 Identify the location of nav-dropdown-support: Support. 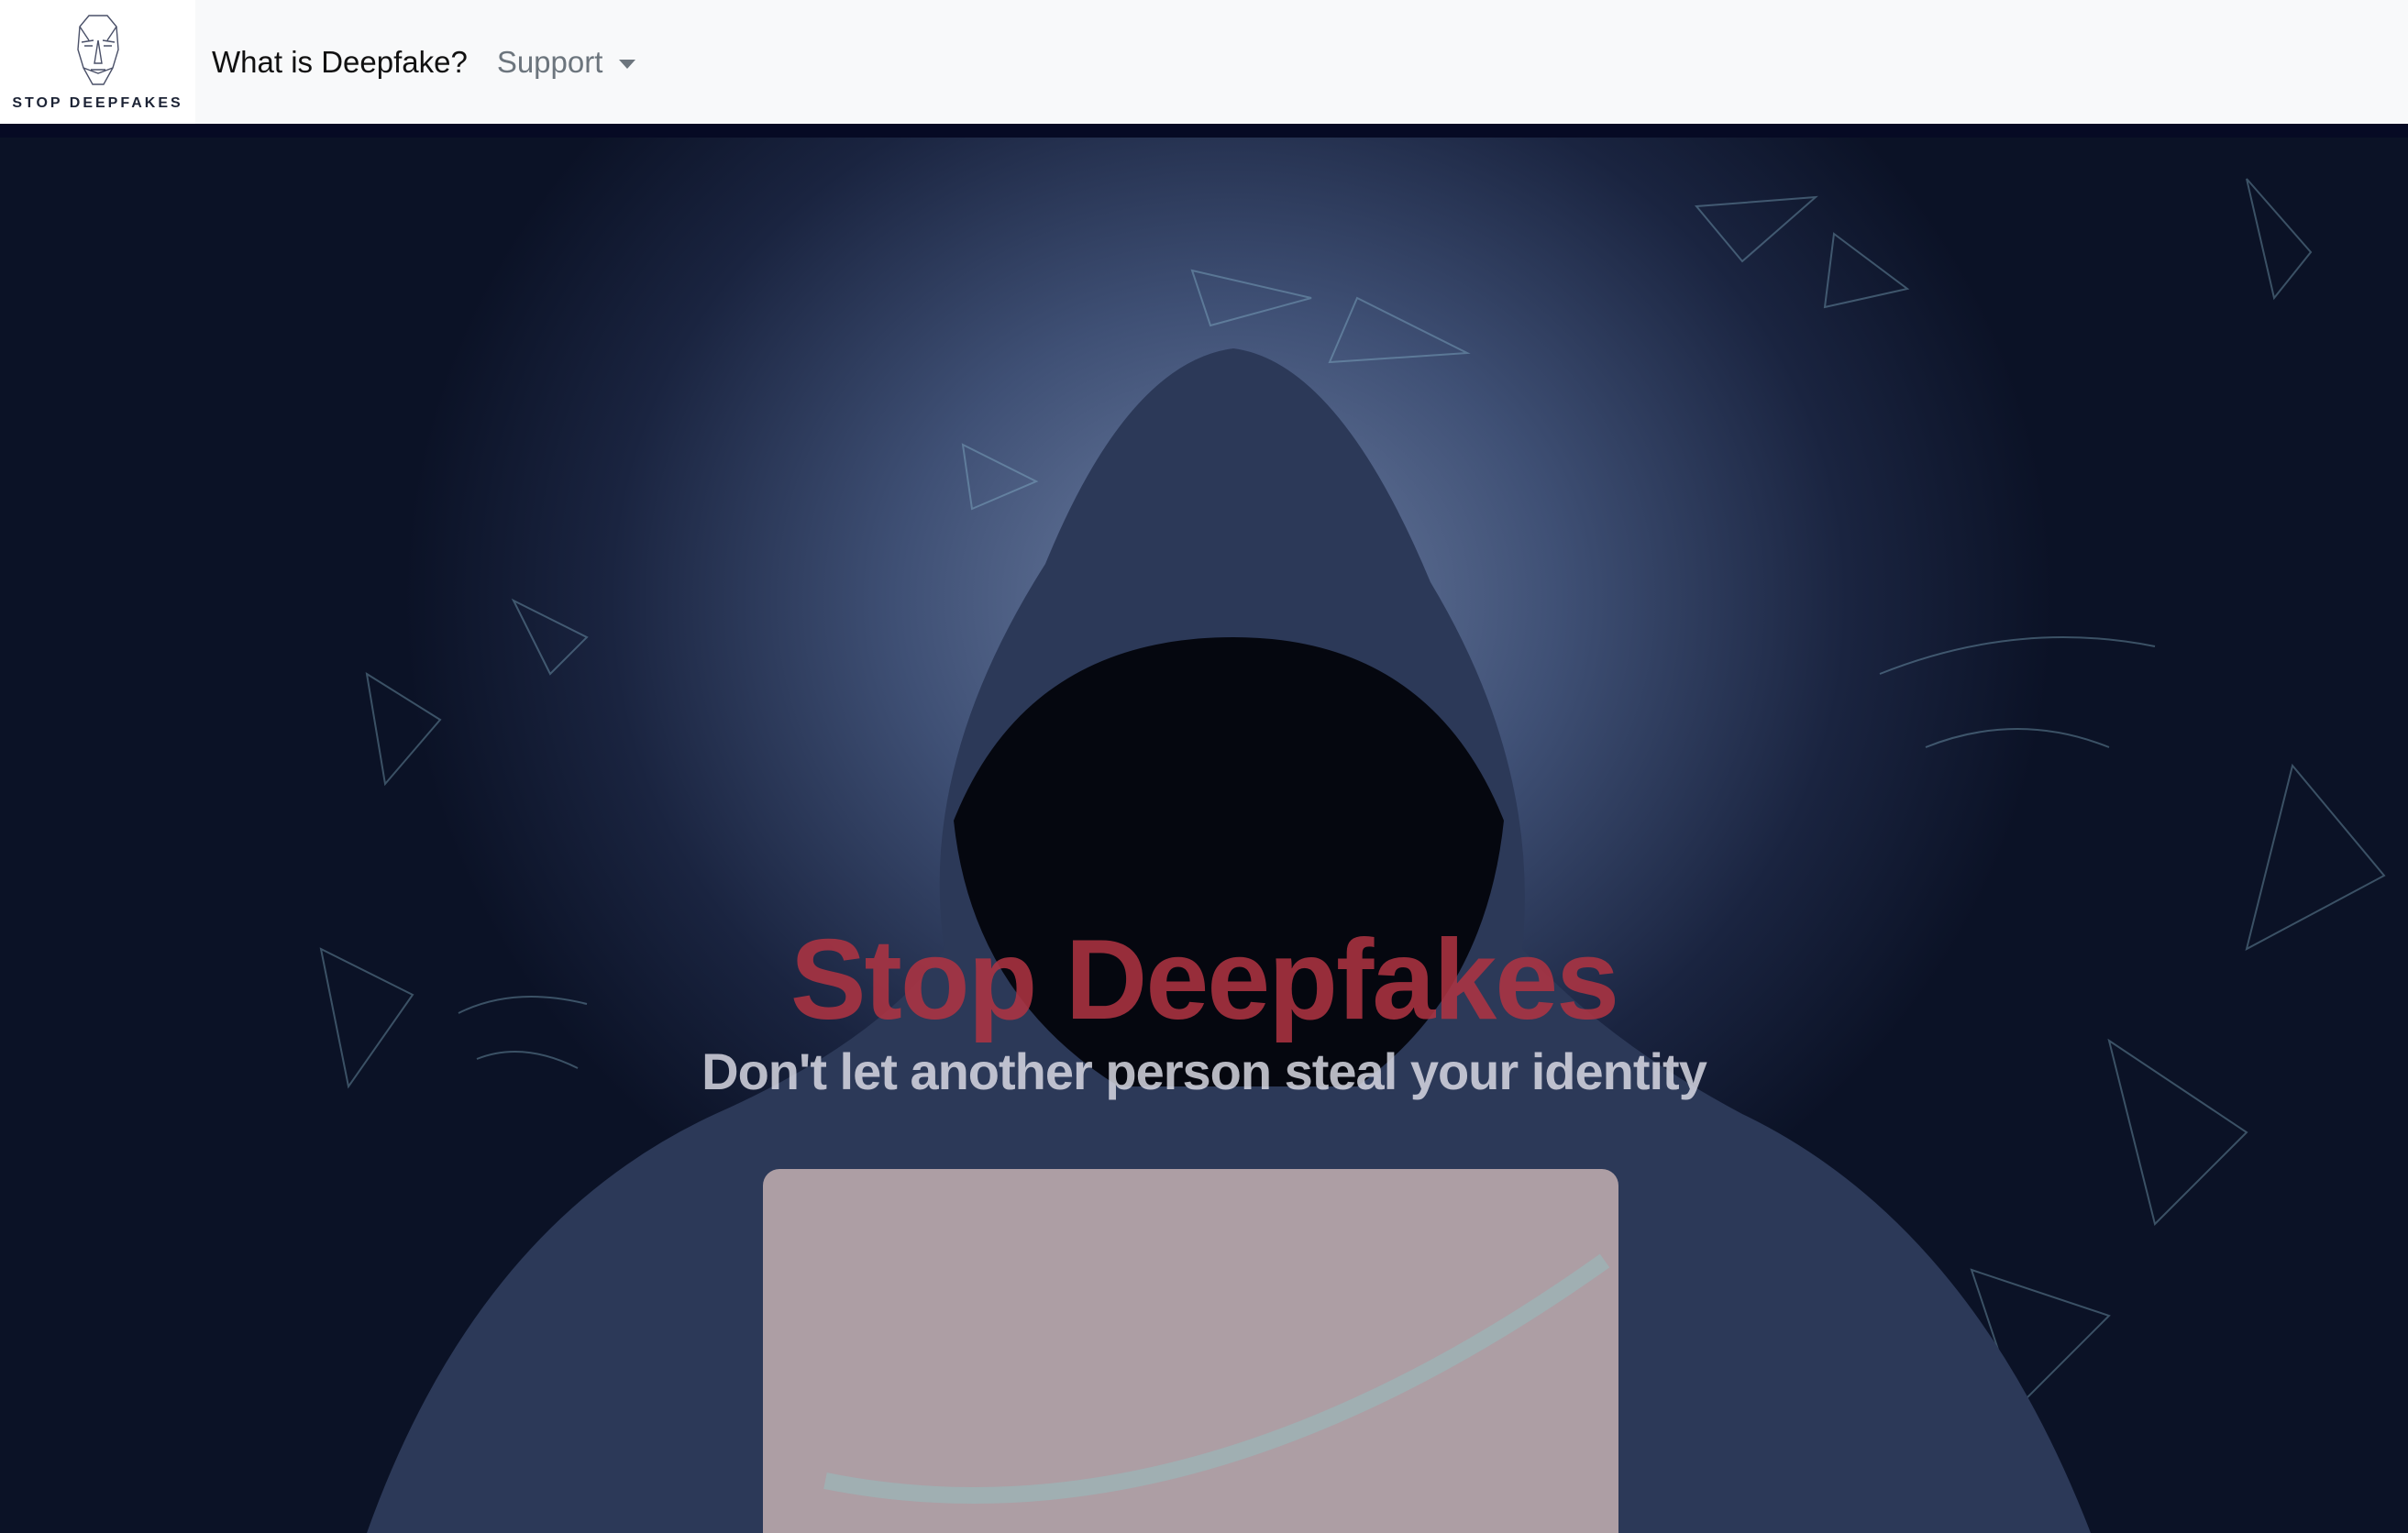
(567, 62).